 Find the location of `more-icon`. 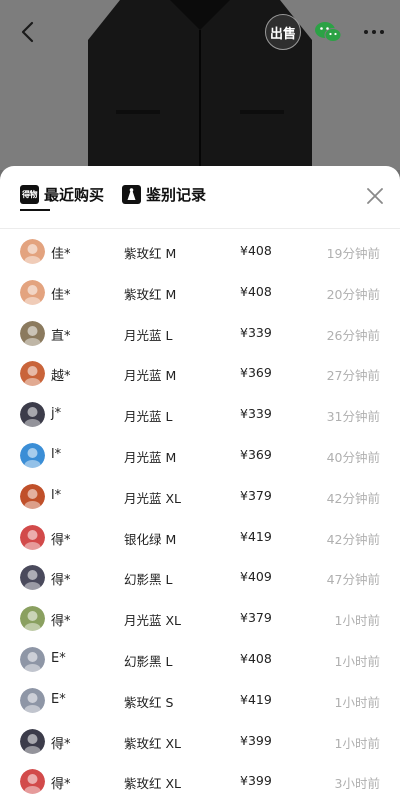

more-icon is located at coordinates (374, 32).